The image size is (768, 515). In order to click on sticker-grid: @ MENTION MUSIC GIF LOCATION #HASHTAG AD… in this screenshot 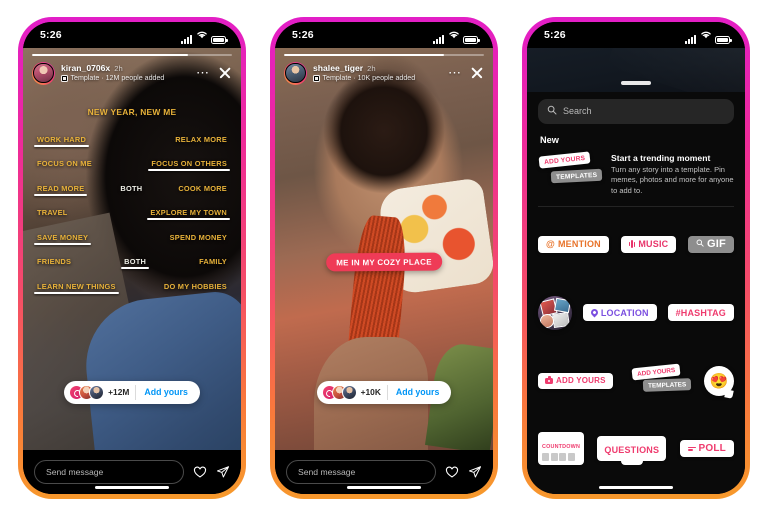, I will do `click(636, 350)`.